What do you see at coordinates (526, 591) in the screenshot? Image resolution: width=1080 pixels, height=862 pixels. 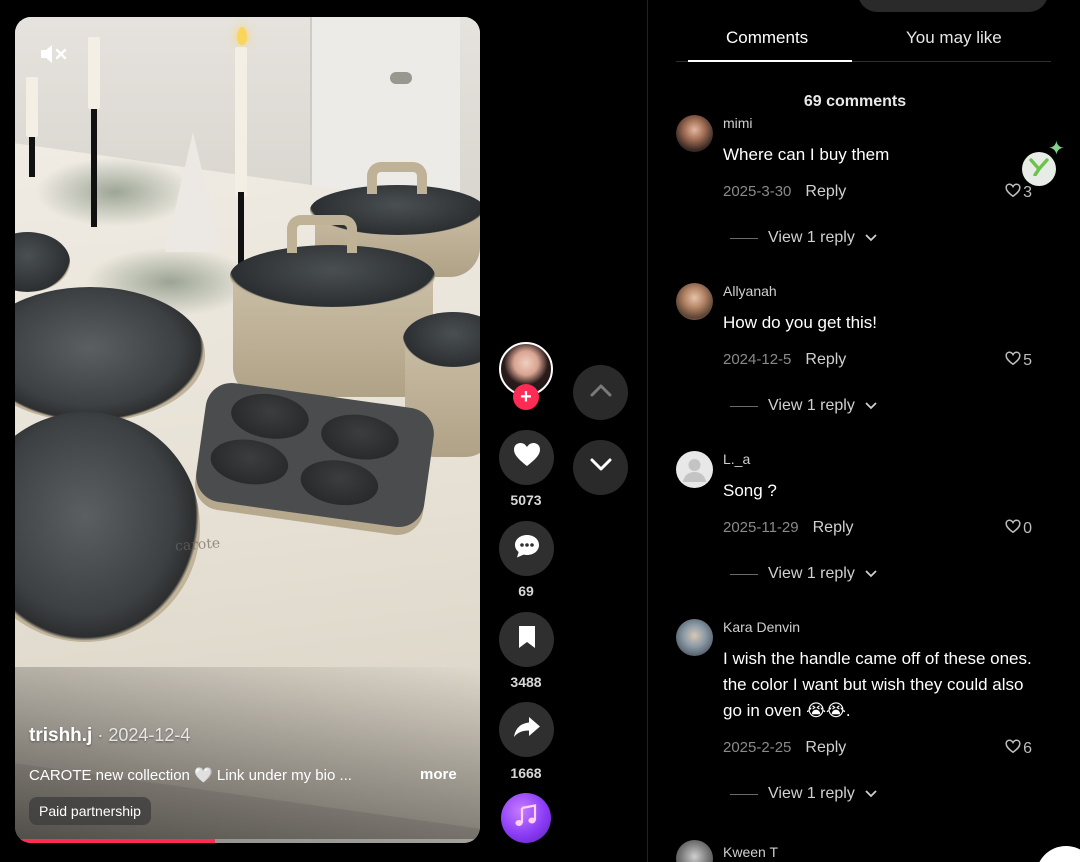 I see `comment-count: 69` at bounding box center [526, 591].